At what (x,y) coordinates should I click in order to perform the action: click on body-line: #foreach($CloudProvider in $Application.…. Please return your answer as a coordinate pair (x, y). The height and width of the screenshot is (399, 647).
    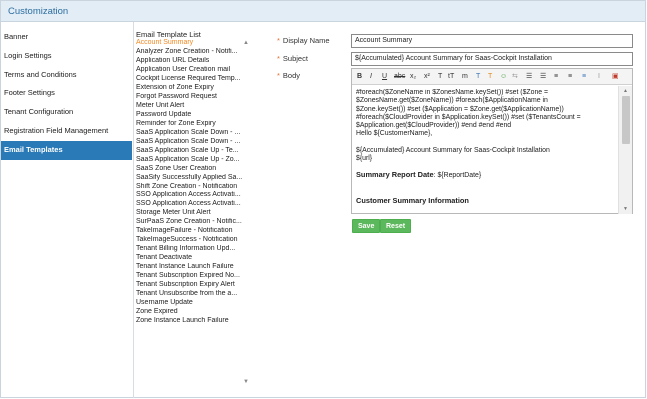
    Looking at the image, I should click on (468, 117).